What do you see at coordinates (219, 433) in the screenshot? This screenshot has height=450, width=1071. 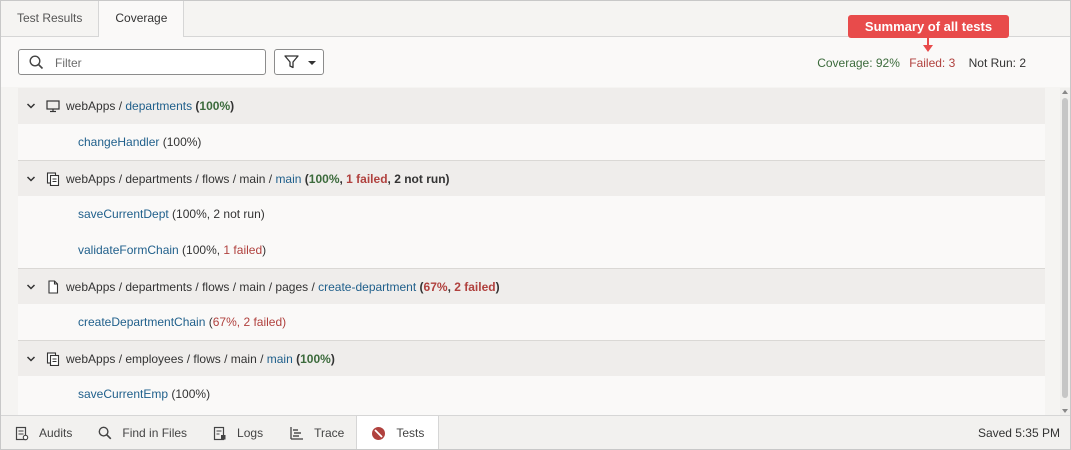 I see `logs-icon` at bounding box center [219, 433].